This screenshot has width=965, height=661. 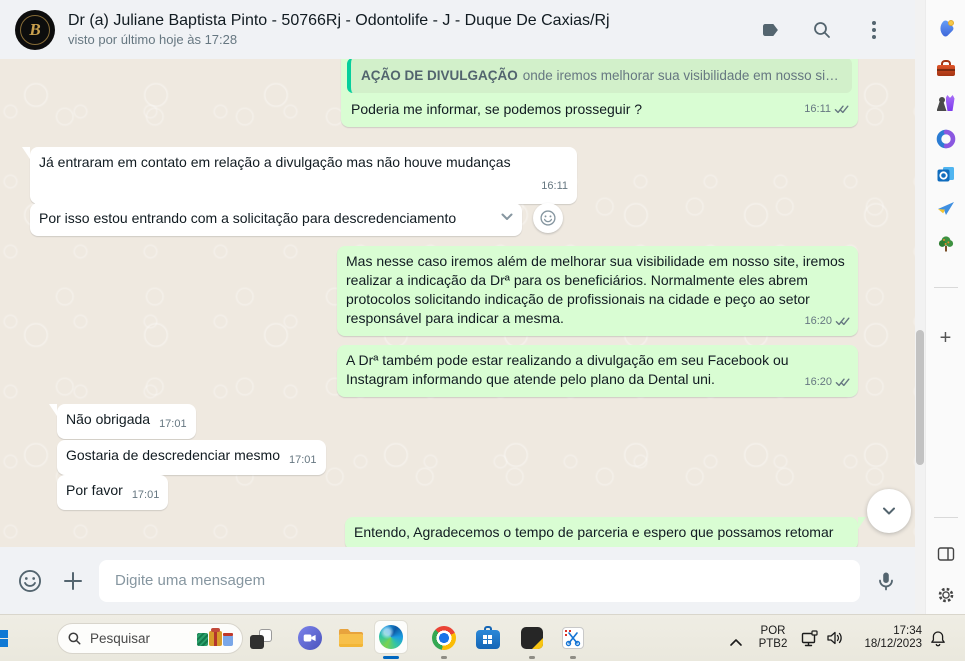 I want to click on message-incoming: Não obrigada 17:01, so click(x=122, y=421).